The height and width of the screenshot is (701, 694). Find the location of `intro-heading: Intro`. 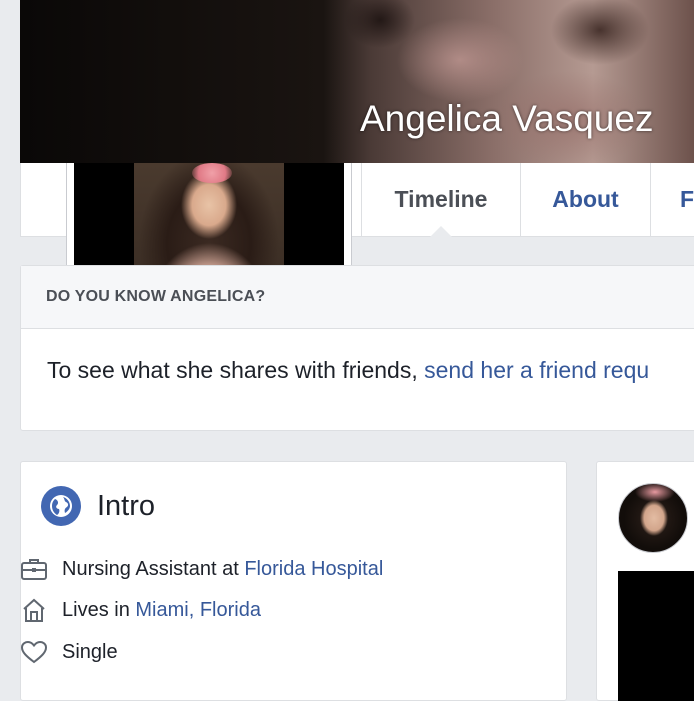

intro-heading: Intro is located at coordinates (98, 506).